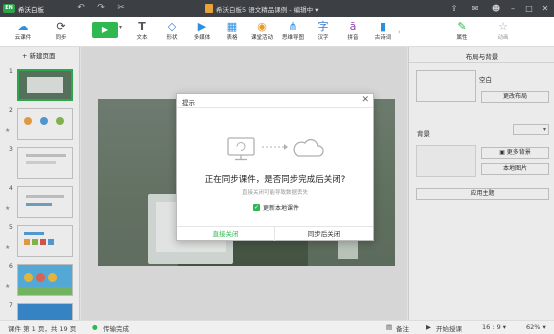 The height and width of the screenshot is (334, 554). What do you see at coordinates (61, 38) in the screenshot?
I see `sync-label: 同步` at bounding box center [61, 38].